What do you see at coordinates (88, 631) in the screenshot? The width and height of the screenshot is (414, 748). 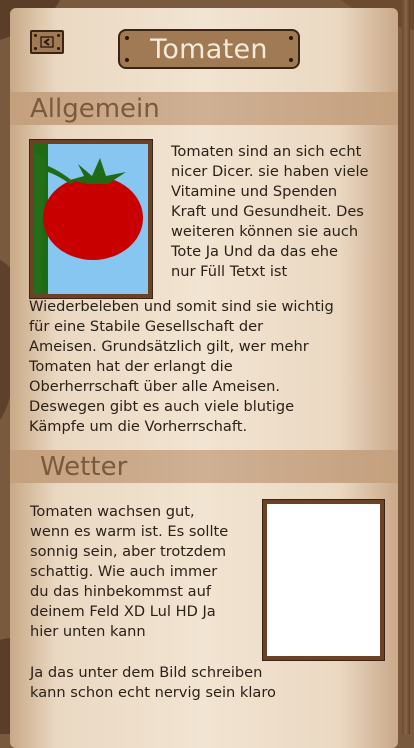 I see `text-line: hier unten kann` at bounding box center [88, 631].